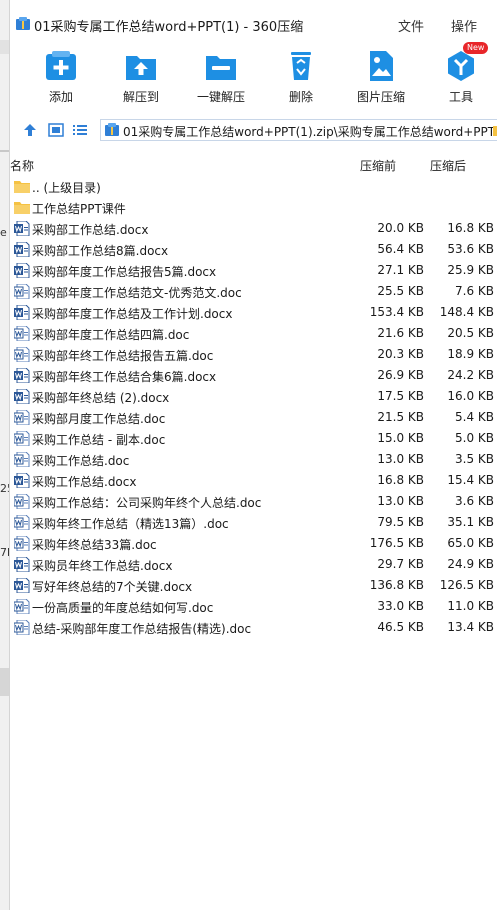 The image size is (497, 910). Describe the element at coordinates (99, 440) in the screenshot. I see `file-name: 采购工作总结 - 副本.doc` at that location.